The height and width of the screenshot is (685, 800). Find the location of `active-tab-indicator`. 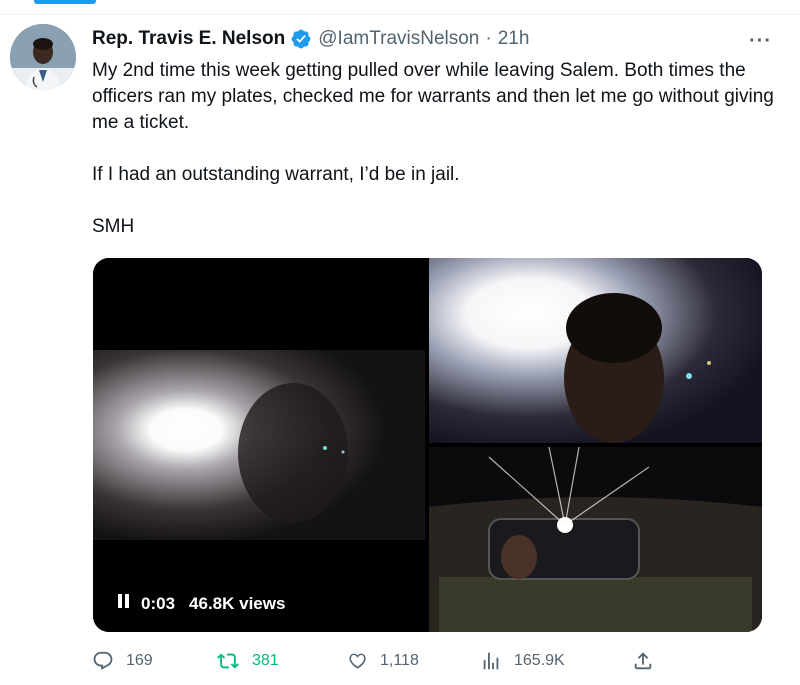

active-tab-indicator is located at coordinates (65, 2).